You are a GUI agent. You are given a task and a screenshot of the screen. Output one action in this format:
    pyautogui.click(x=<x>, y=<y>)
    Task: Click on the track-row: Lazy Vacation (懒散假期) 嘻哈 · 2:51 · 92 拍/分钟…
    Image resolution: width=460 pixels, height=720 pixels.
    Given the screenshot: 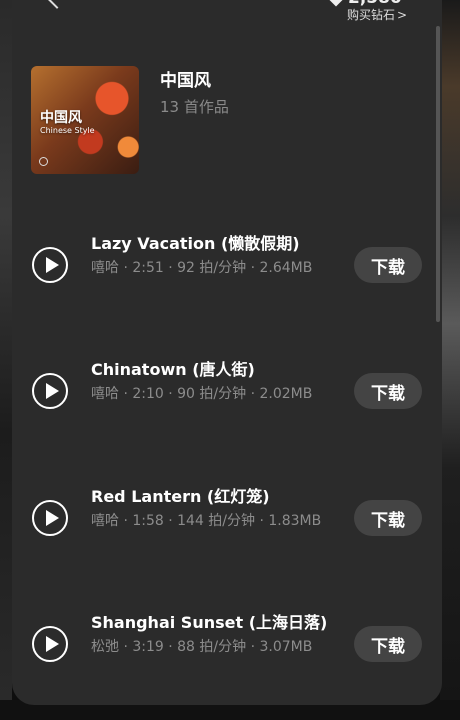 What is the action you would take?
    pyautogui.click(x=227, y=279)
    